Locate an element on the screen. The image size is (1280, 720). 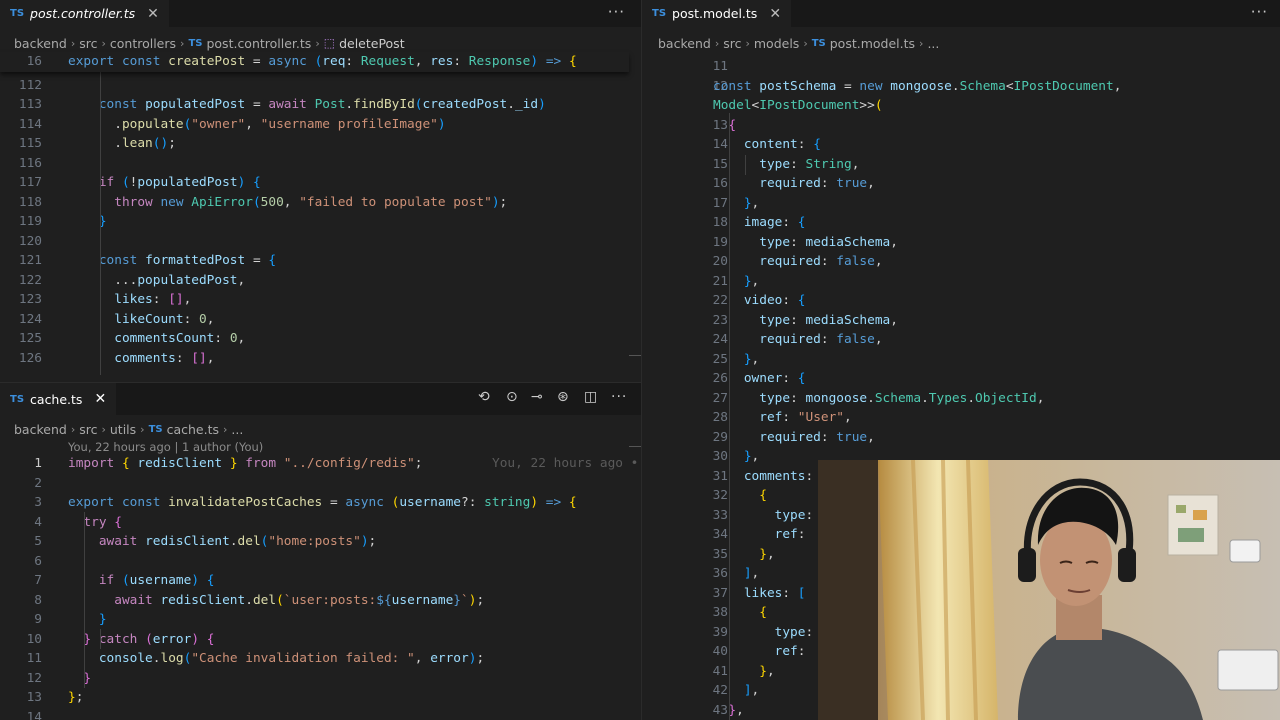
code-line: 112 is located at coordinates (320, 86).